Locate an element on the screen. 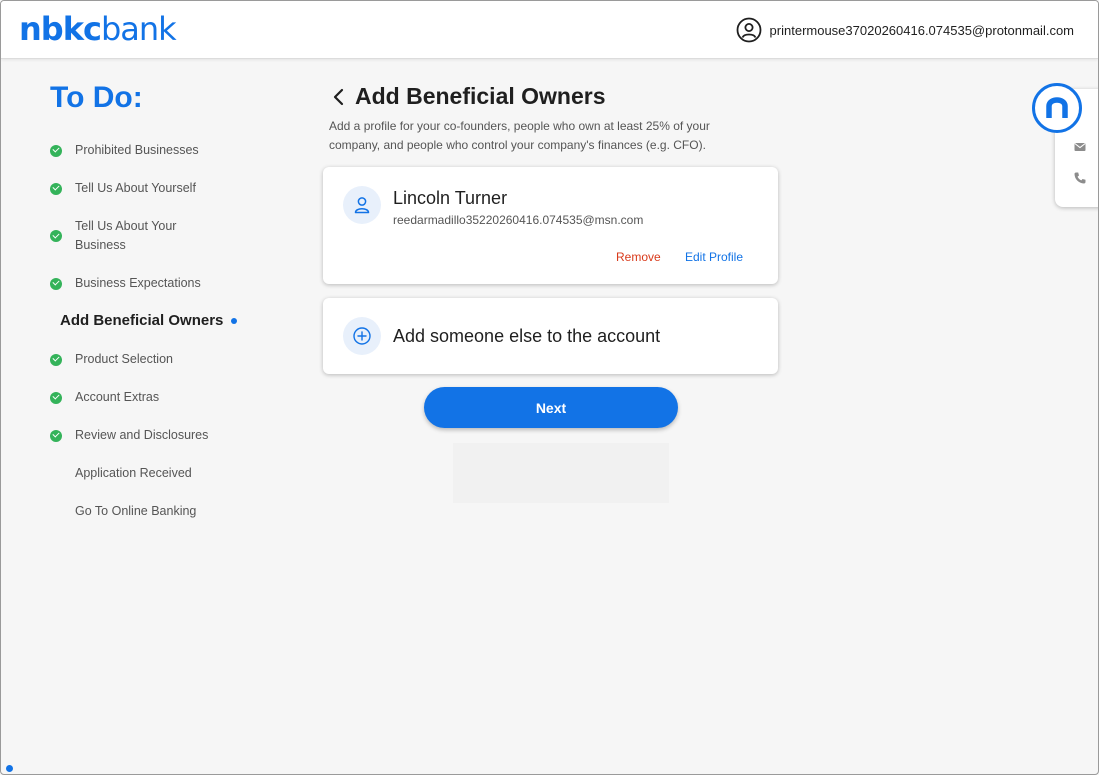 The image size is (1099, 775). step-product-selection: Product Selection is located at coordinates (160, 359).